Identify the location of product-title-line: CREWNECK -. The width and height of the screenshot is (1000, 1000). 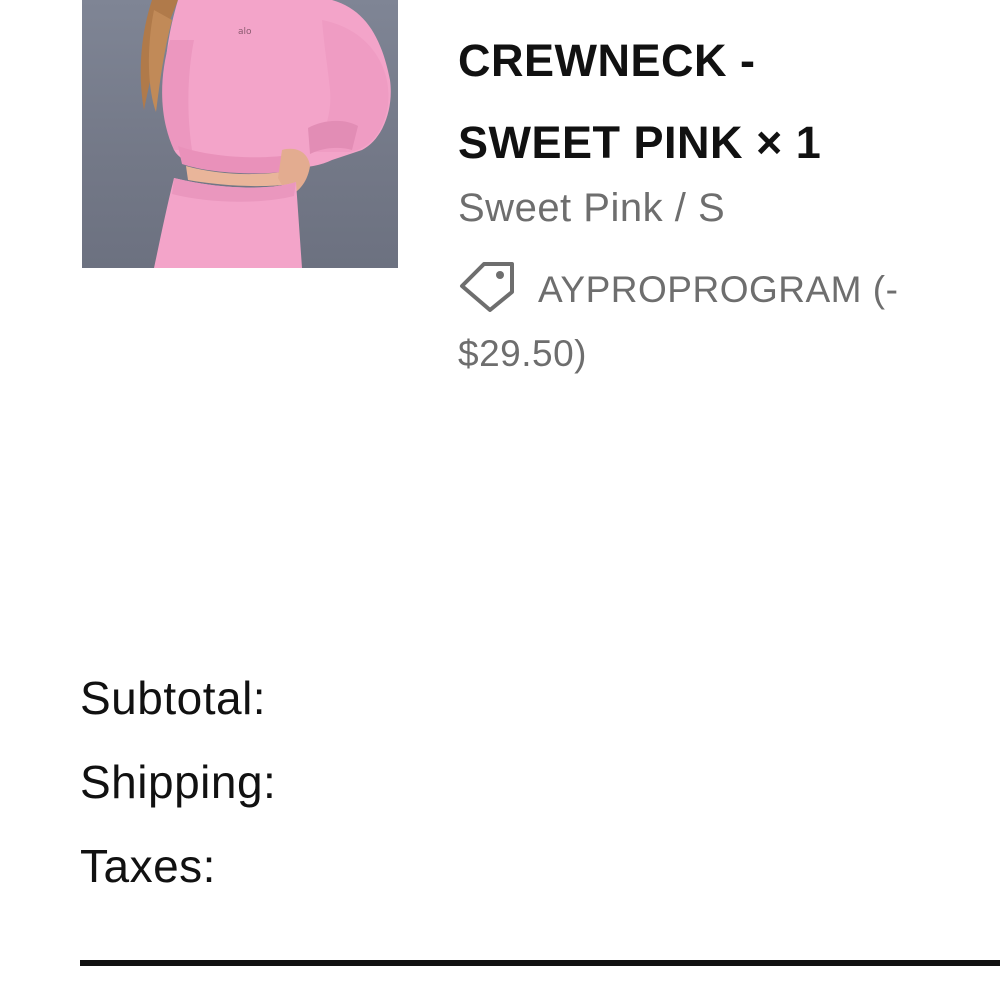
(607, 60).